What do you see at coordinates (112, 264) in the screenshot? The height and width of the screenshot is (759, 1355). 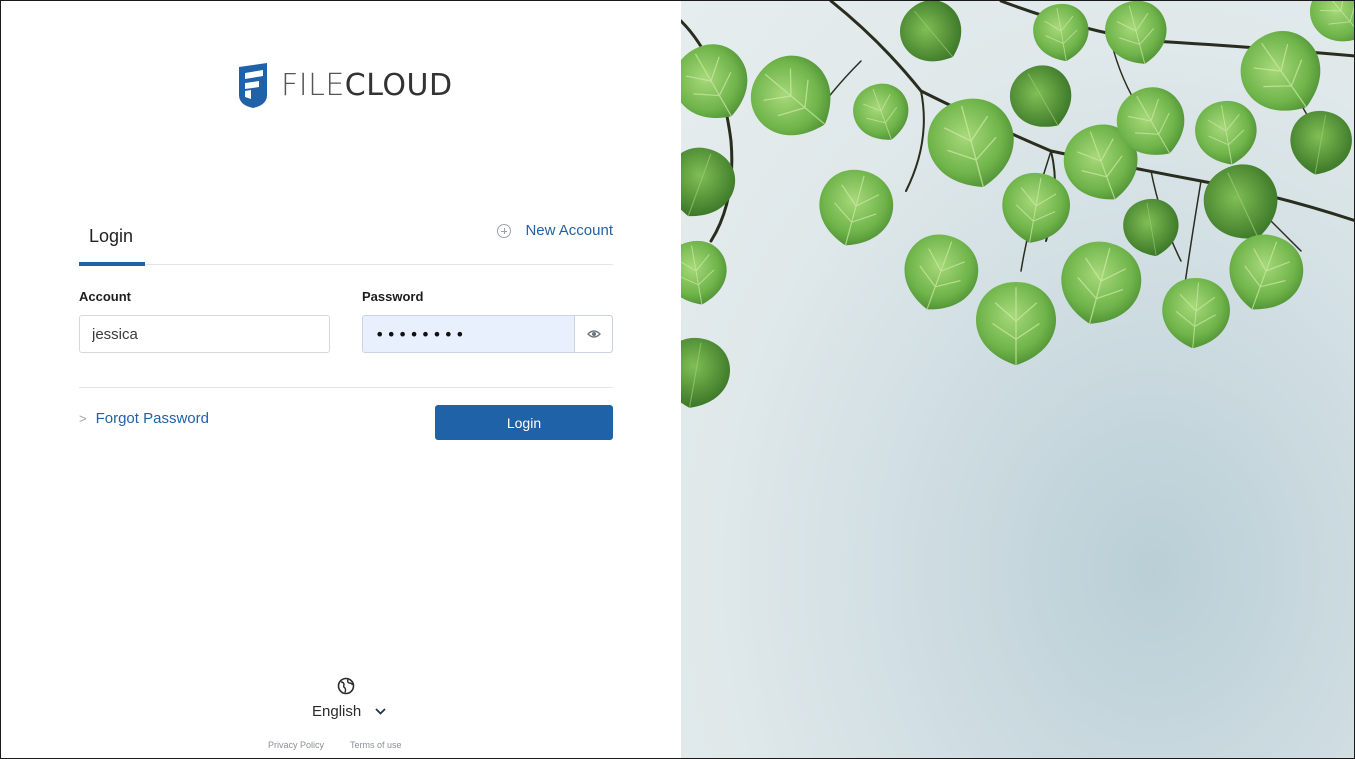 I see `tab-active-indicator` at bounding box center [112, 264].